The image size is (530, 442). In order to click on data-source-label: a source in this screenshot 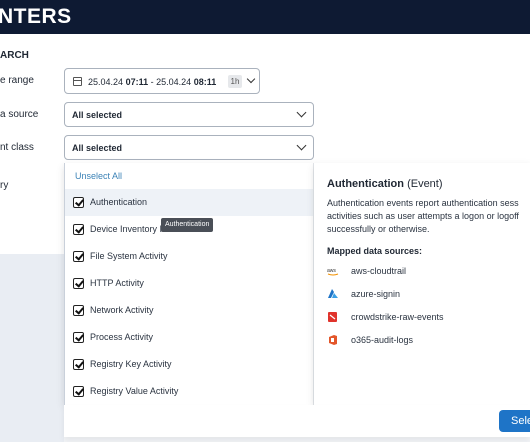, I will do `click(19, 114)`.